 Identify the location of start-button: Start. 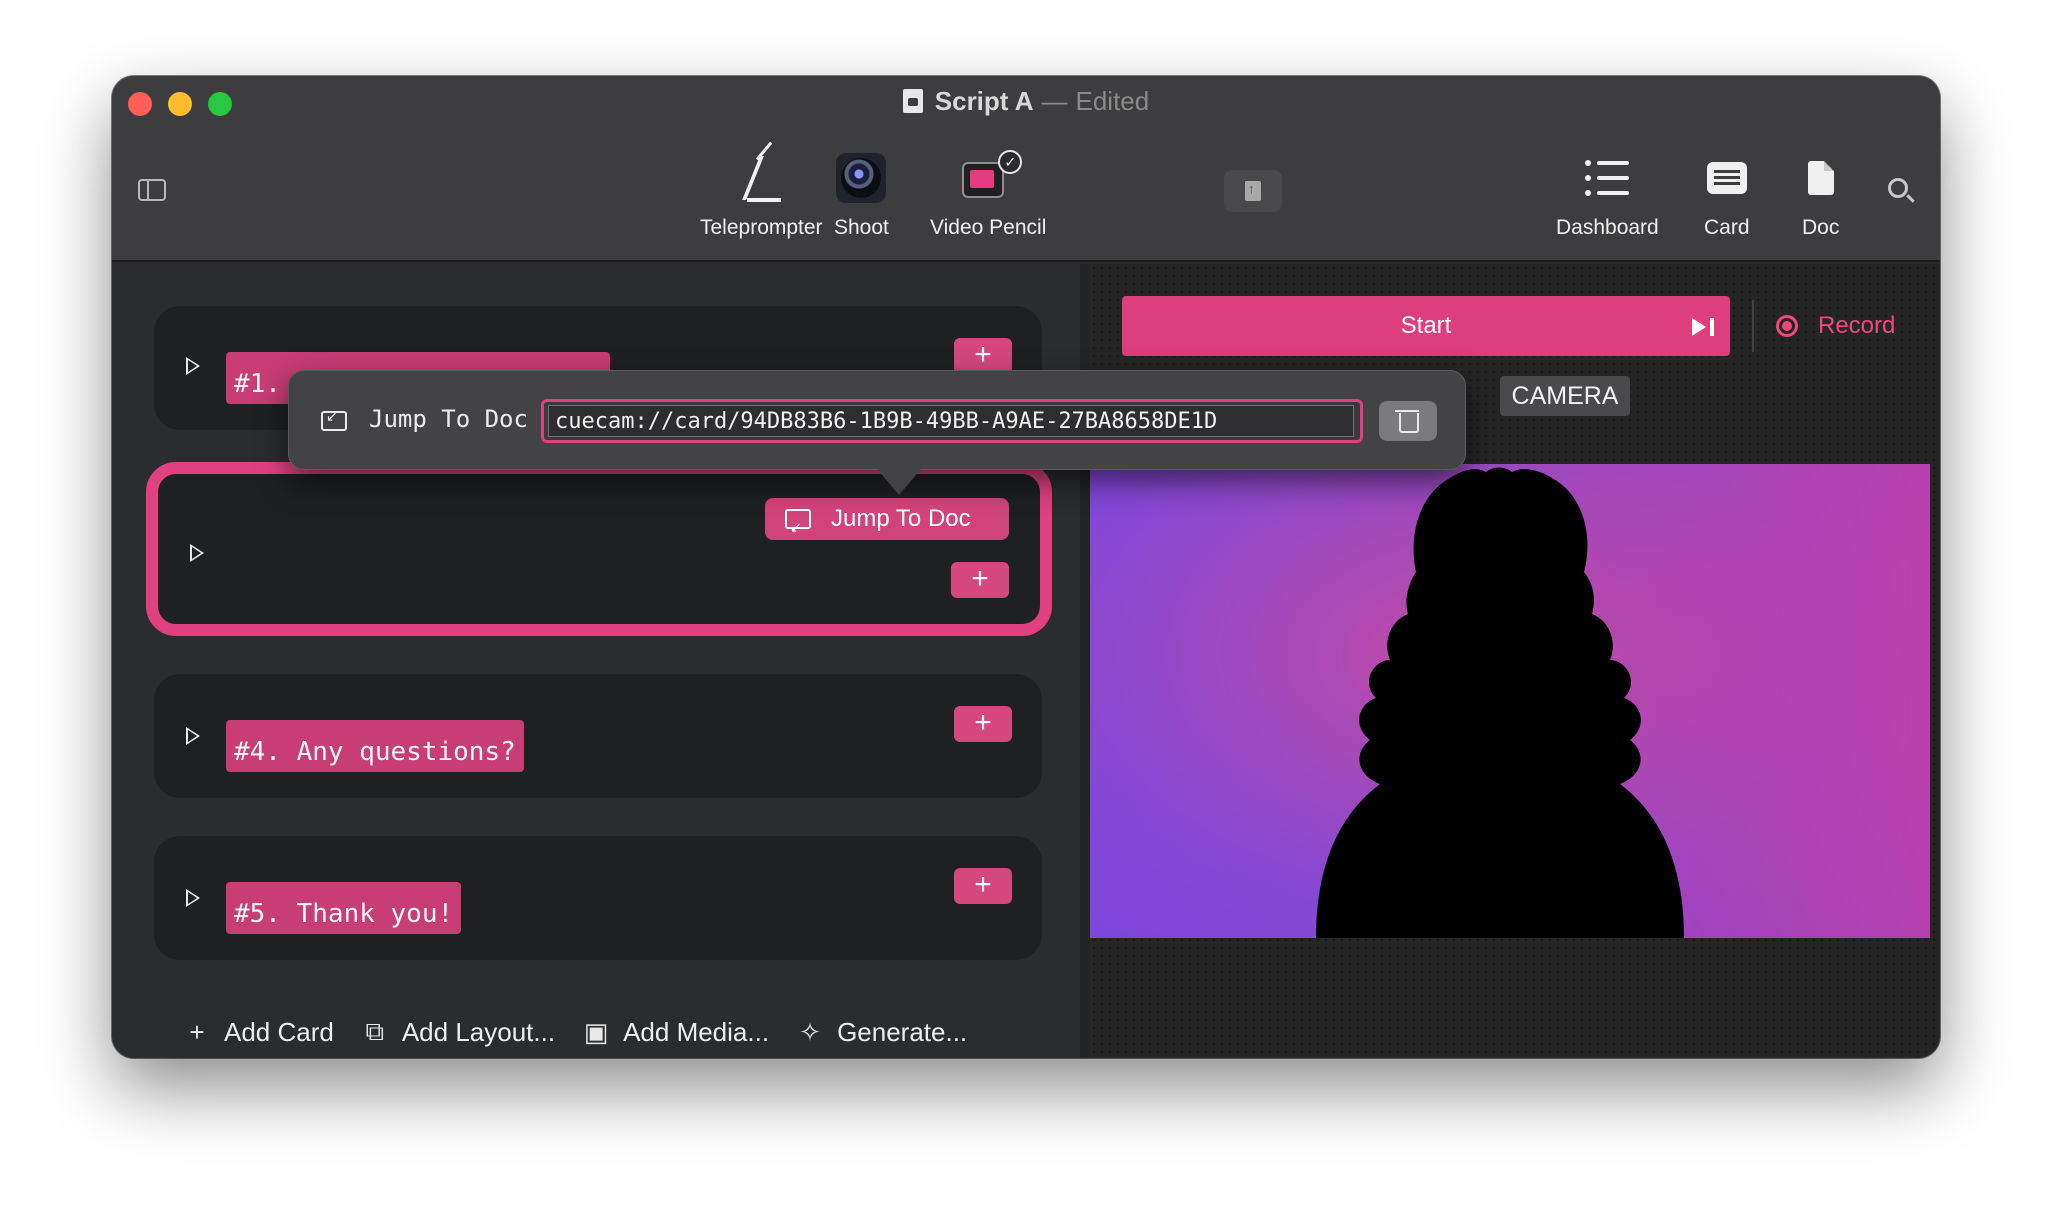
(1426, 326).